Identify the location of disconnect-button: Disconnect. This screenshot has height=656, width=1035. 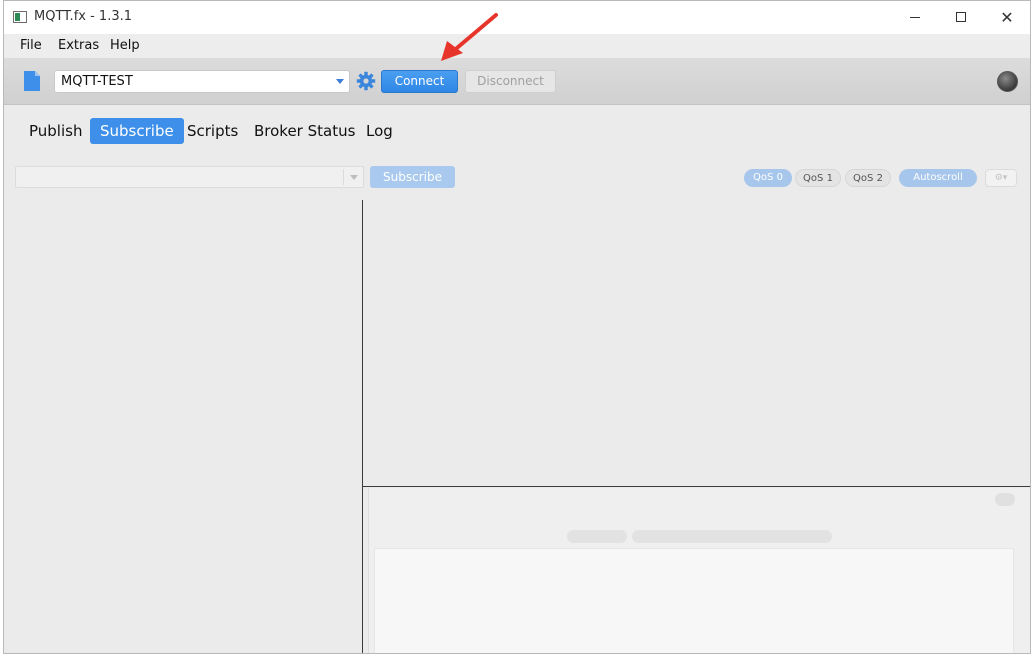
(510, 81).